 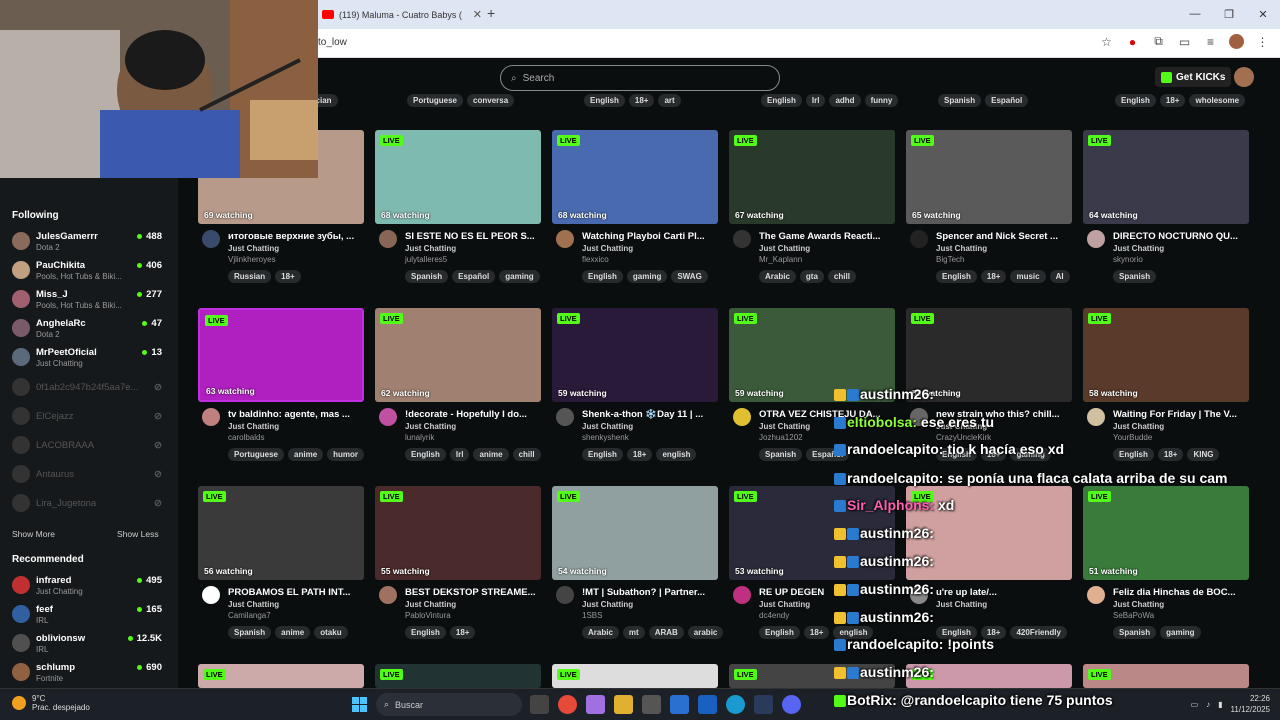 I want to click on tag: adhd, so click(x=845, y=100).